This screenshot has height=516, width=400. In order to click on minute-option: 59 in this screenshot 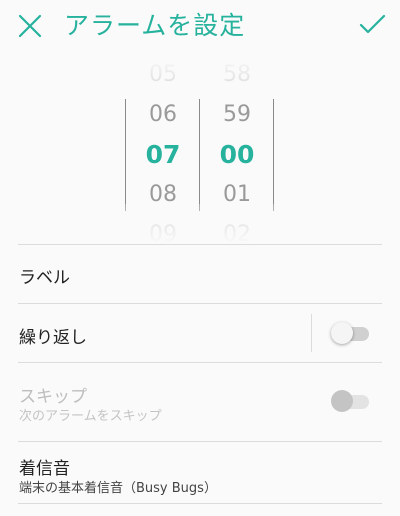, I will do `click(237, 114)`.